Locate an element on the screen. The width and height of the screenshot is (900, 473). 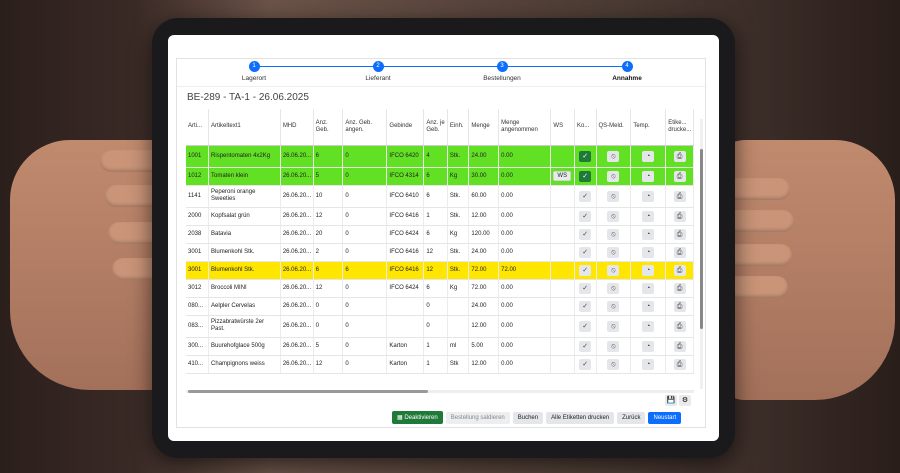
step-bestellungen: 3 Bestellungen is located at coordinates (502, 71).